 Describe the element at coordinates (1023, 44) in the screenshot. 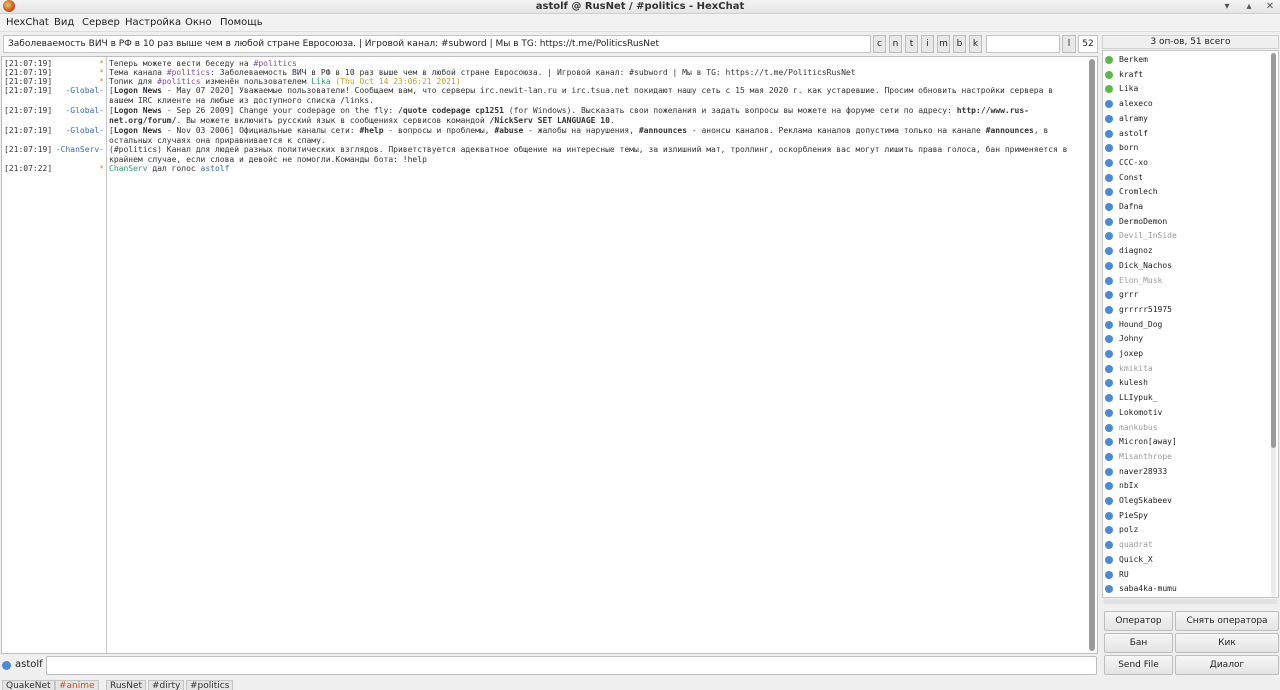

I see `key-input` at that location.